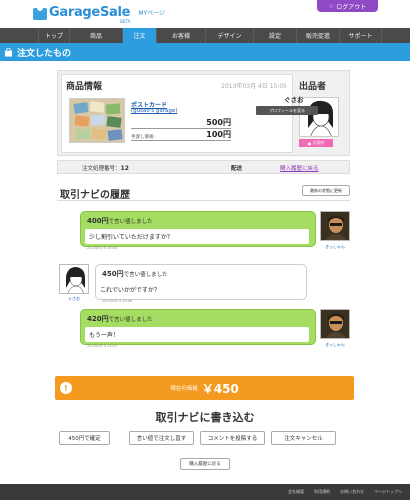  Describe the element at coordinates (318, 35) in the screenshot. I see `nav-item-promotion: 販売促進` at that location.